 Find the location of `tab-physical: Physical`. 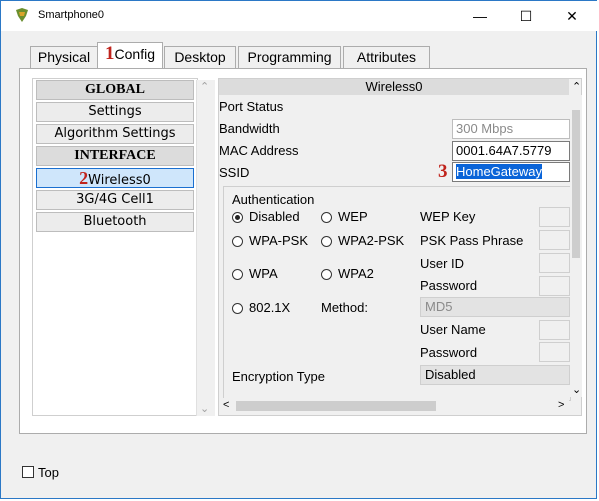

tab-physical: Physical is located at coordinates (64, 57).